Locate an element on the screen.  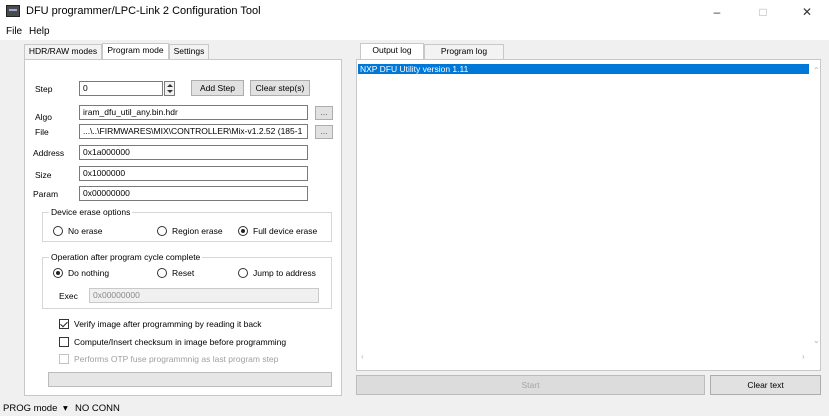
erase-options-title: Device erase options is located at coordinates (91, 212).